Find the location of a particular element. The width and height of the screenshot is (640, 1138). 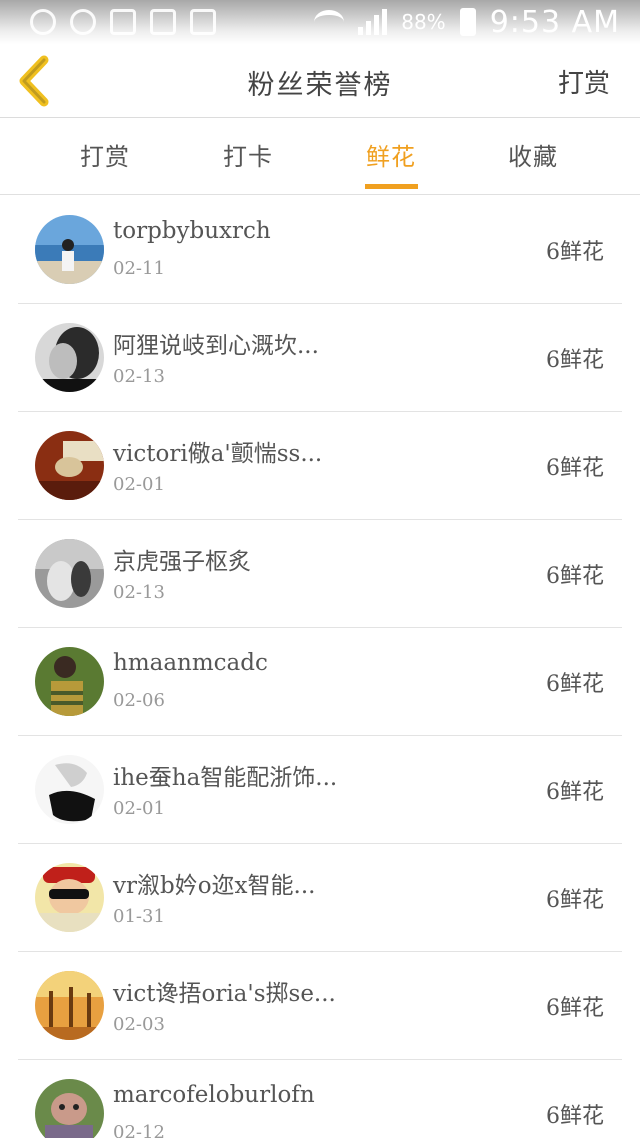

list-item: victori儆a'颤惴ss... 02-01 6鲜花 is located at coordinates (320, 466).